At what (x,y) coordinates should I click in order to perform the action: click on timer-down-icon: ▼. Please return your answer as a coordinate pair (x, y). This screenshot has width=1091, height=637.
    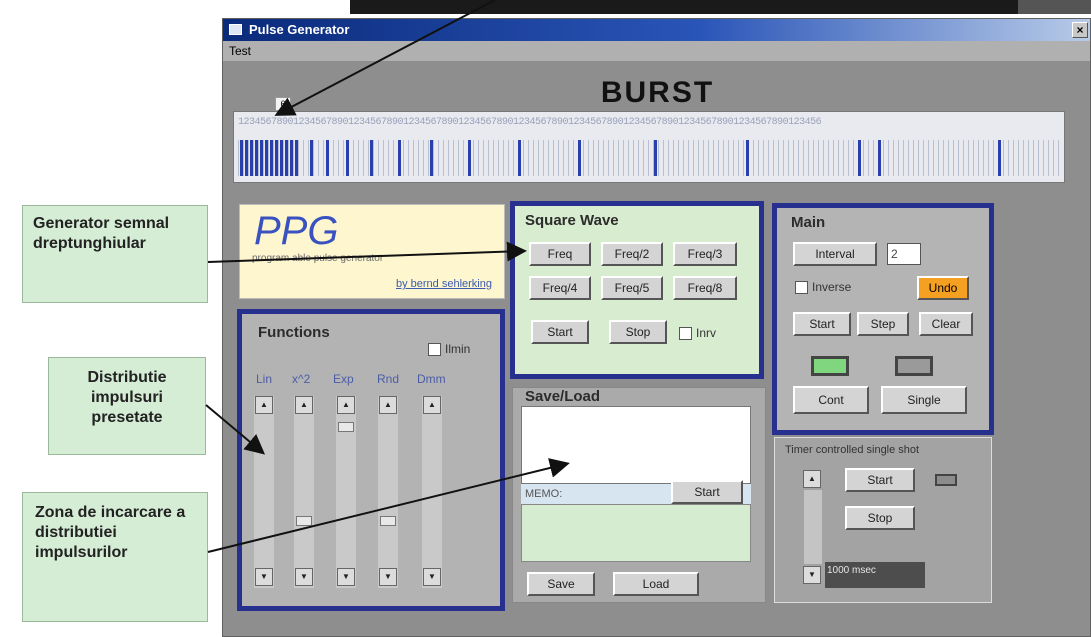
    Looking at the image, I should click on (812, 575).